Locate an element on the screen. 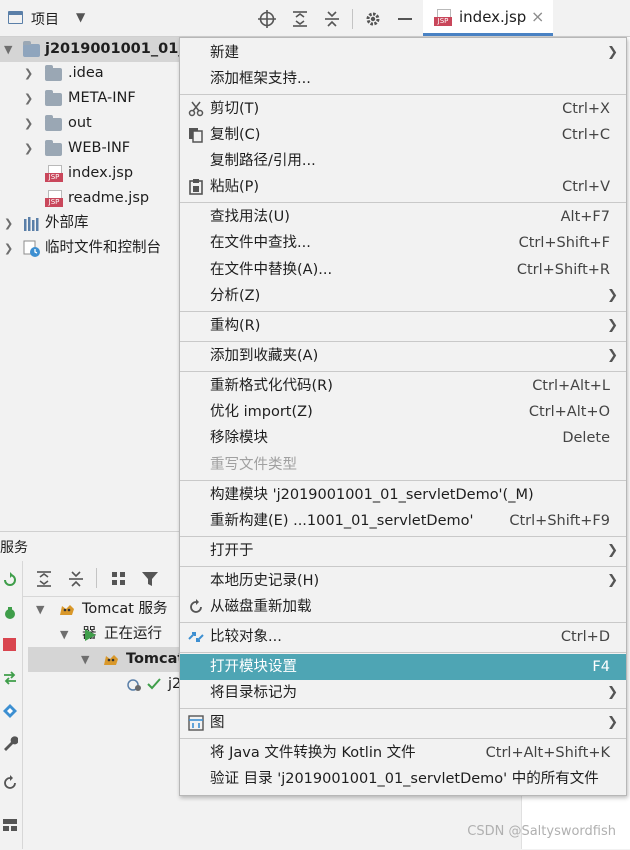 Image resolution: width=630 pixels, height=850 pixels. tree-item-scratches: ❯ 临时文件和控制台 is located at coordinates (90, 248).